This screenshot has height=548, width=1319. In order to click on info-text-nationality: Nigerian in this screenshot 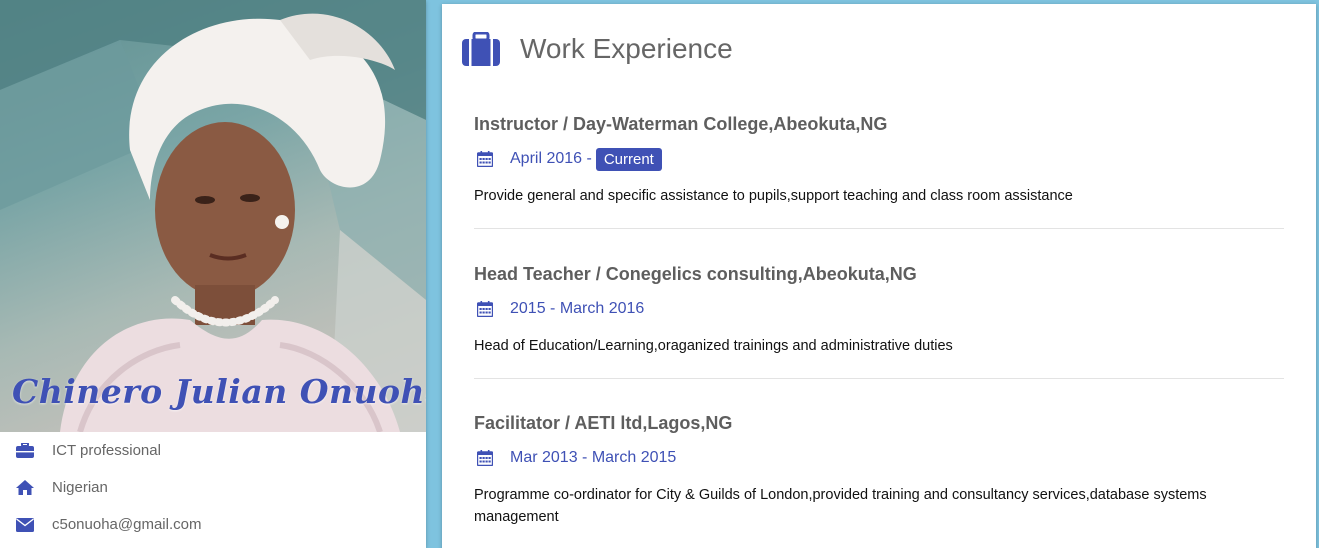, I will do `click(80, 487)`.